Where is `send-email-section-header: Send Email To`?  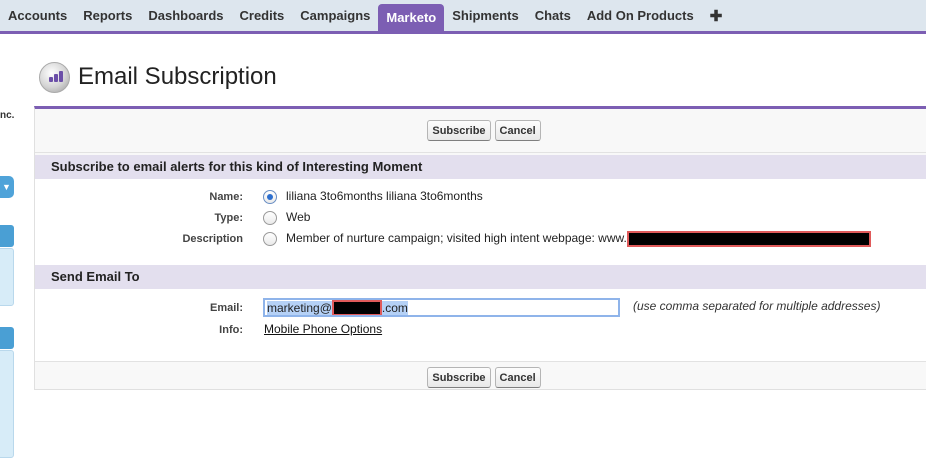 send-email-section-header: Send Email To is located at coordinates (480, 277).